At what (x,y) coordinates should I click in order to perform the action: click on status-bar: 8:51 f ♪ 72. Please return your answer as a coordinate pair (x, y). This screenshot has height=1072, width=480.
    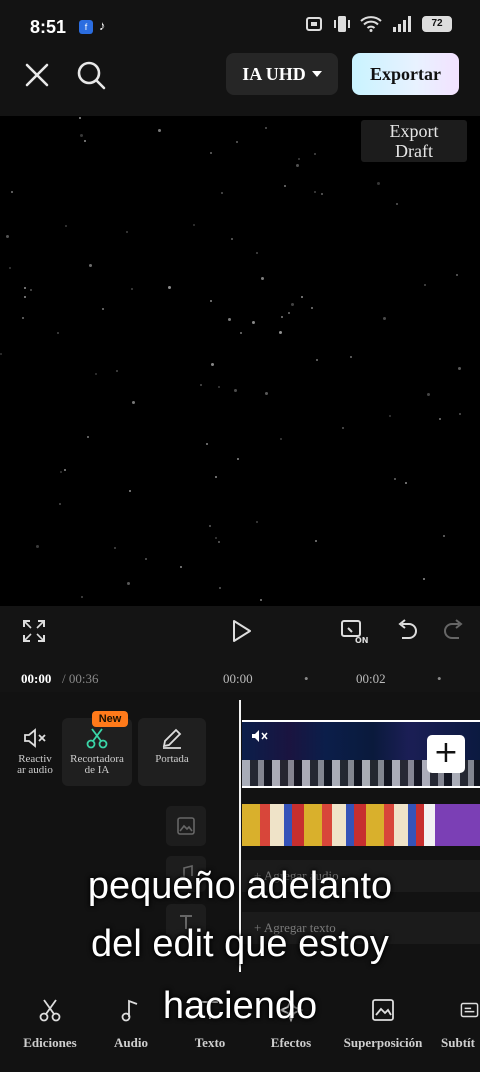
    Looking at the image, I should click on (240, 25).